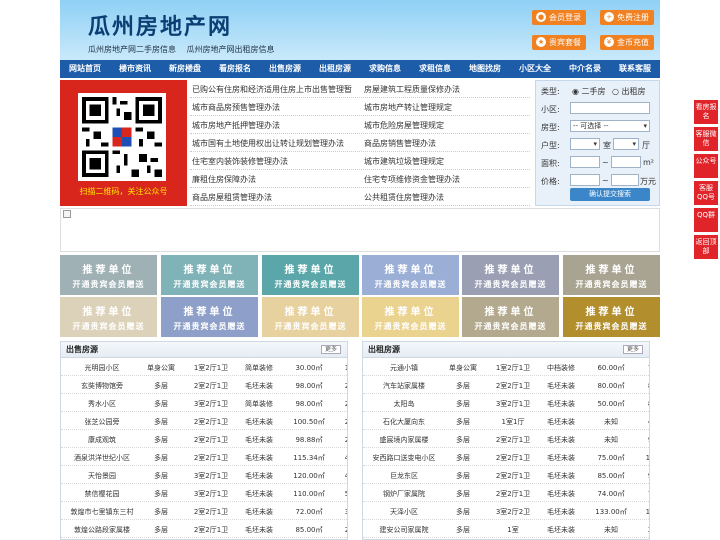 Image resolution: width=720 pixels, height=540 pixels. Describe the element at coordinates (506, 403) in the screenshot. I see `rent-listing-row: 太阳岛 多层 3室2厅1卫 毛坯未装 50.00㎡ 800元` at that location.